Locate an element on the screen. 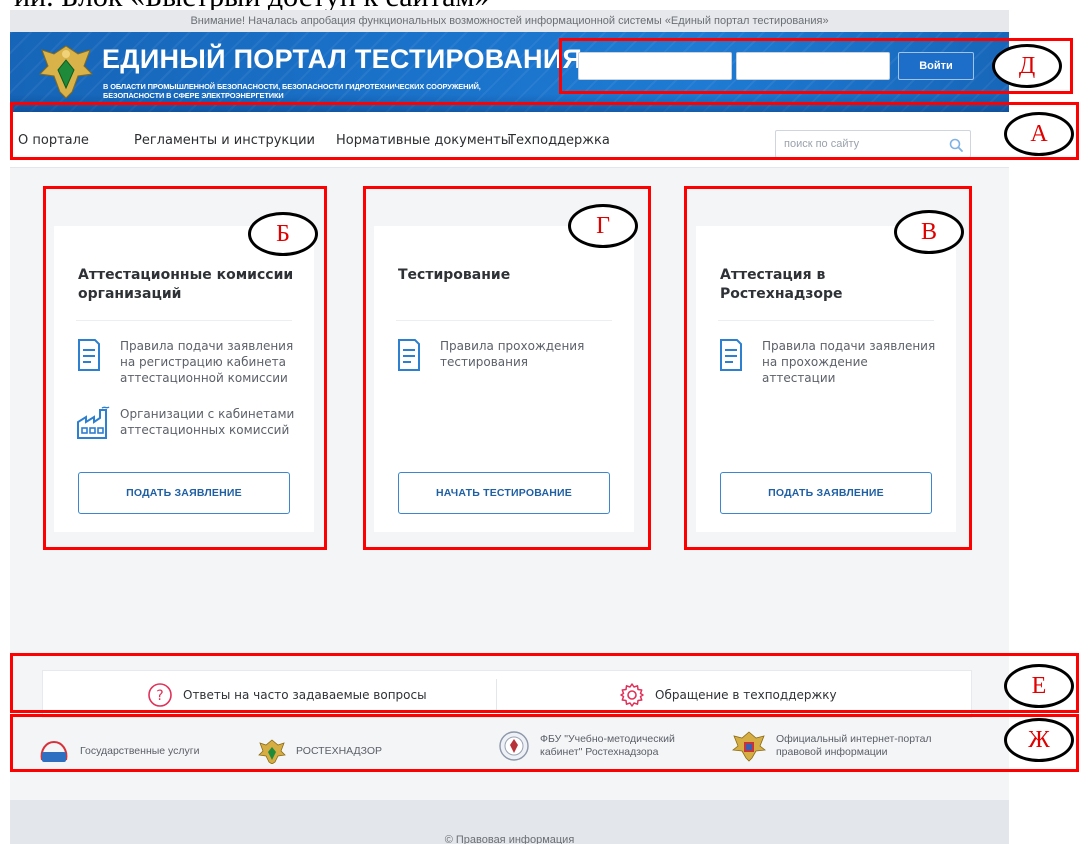 The image size is (1092, 844). annotation-label-d: Д is located at coordinates (1027, 66).